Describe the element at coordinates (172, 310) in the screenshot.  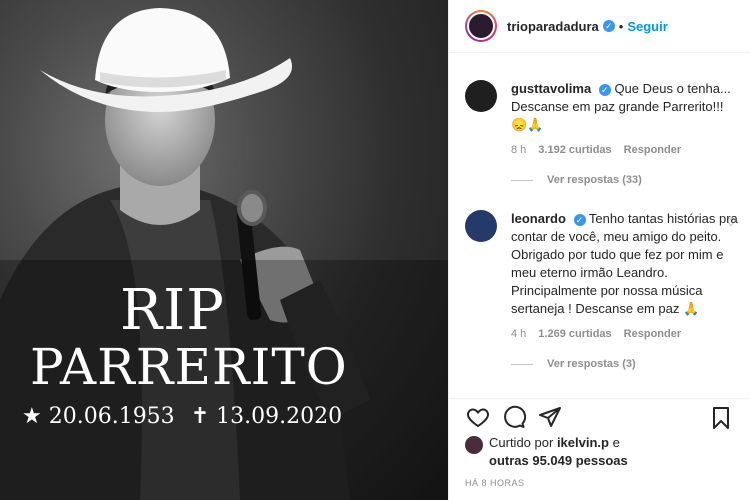
I see `rip-title: RIP` at that location.